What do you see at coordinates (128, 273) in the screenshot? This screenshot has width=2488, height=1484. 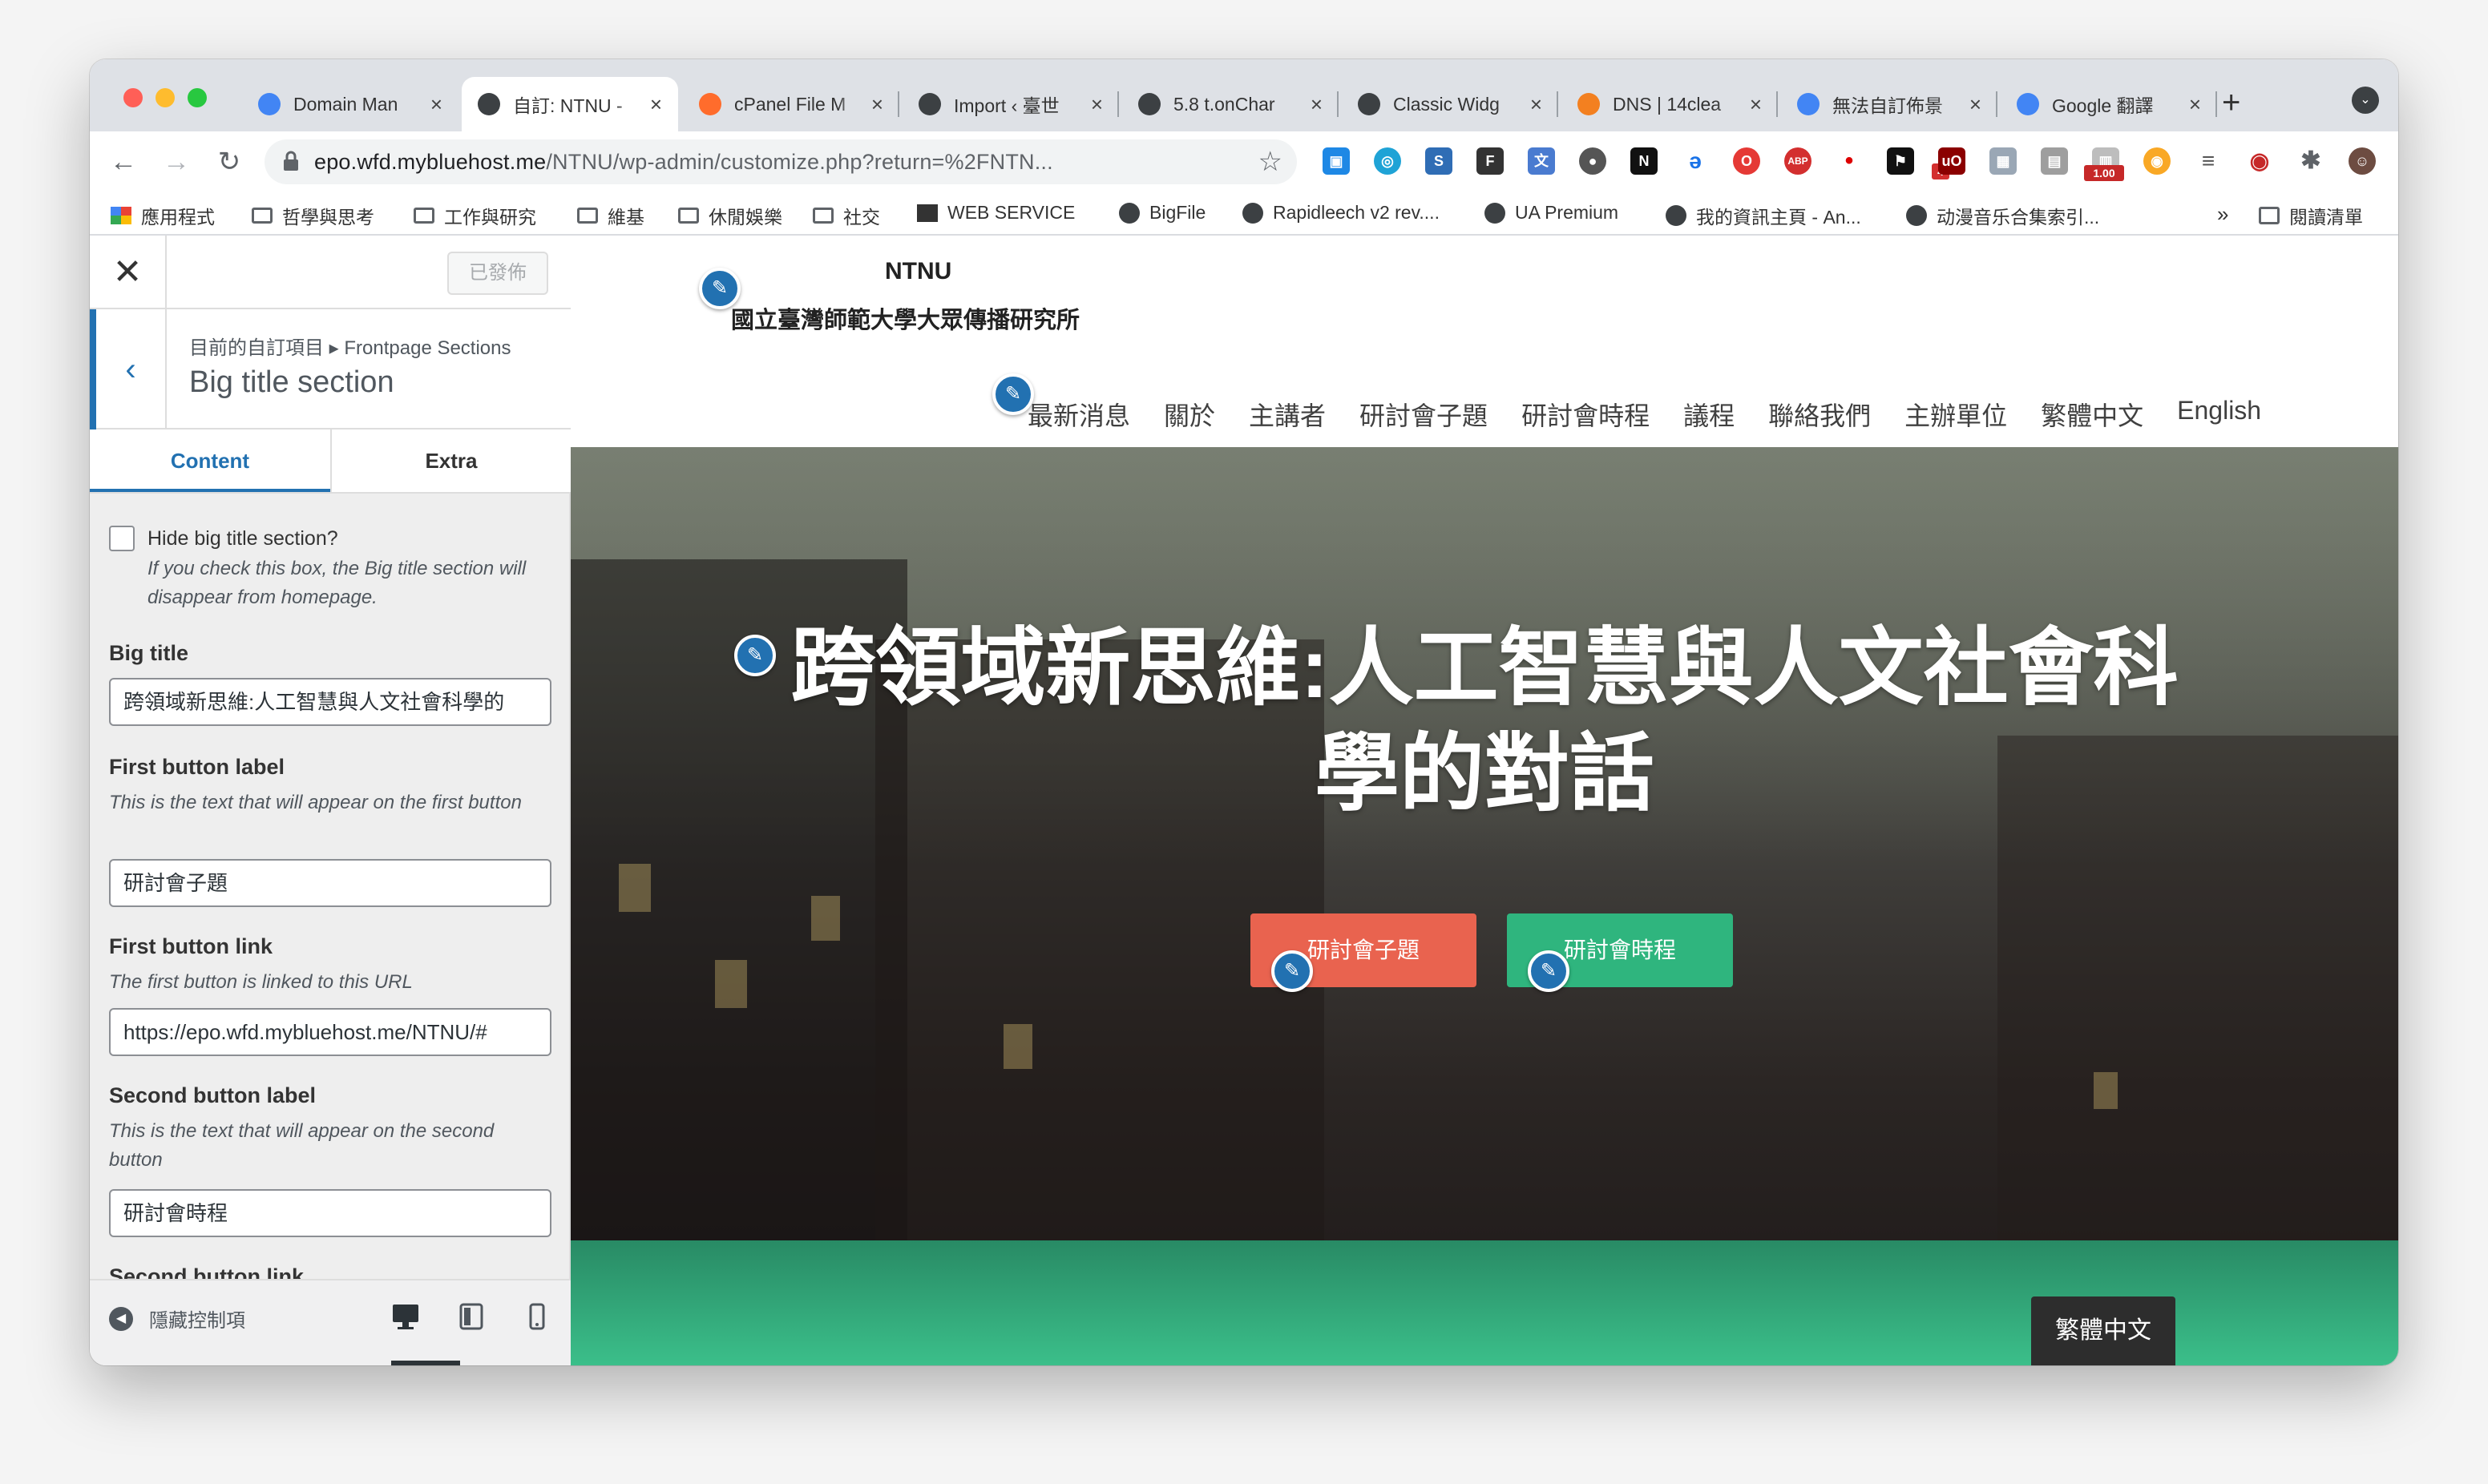 I see `close-customizer-icon: ✕` at bounding box center [128, 273].